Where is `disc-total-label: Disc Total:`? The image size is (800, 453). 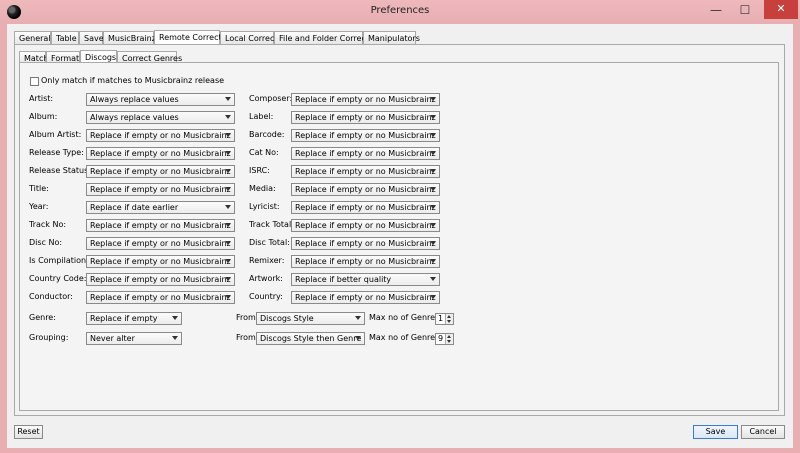
disc-total-label: Disc Total: is located at coordinates (269, 242).